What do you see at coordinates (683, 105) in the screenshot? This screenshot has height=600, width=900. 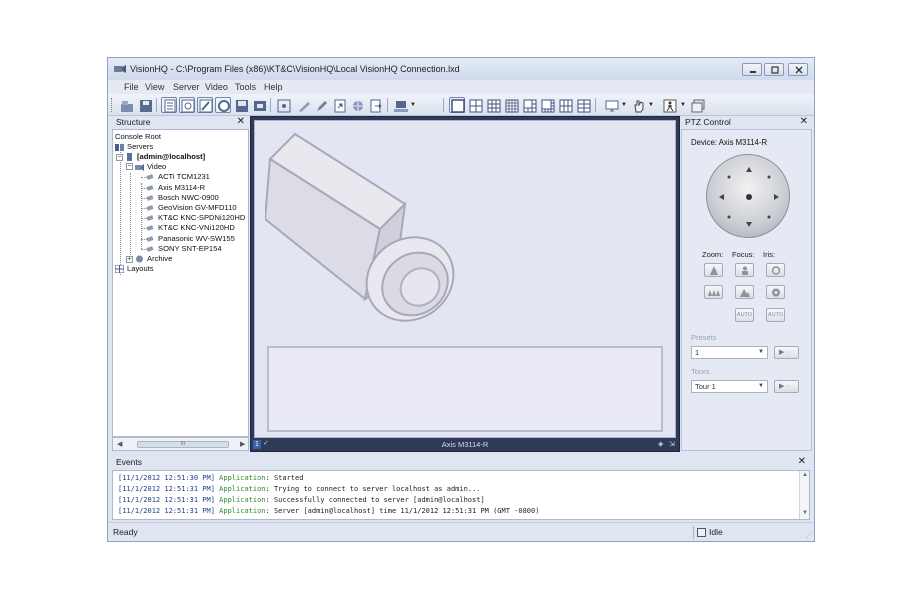 I see `person-dropdown-icon: ▼` at bounding box center [683, 105].